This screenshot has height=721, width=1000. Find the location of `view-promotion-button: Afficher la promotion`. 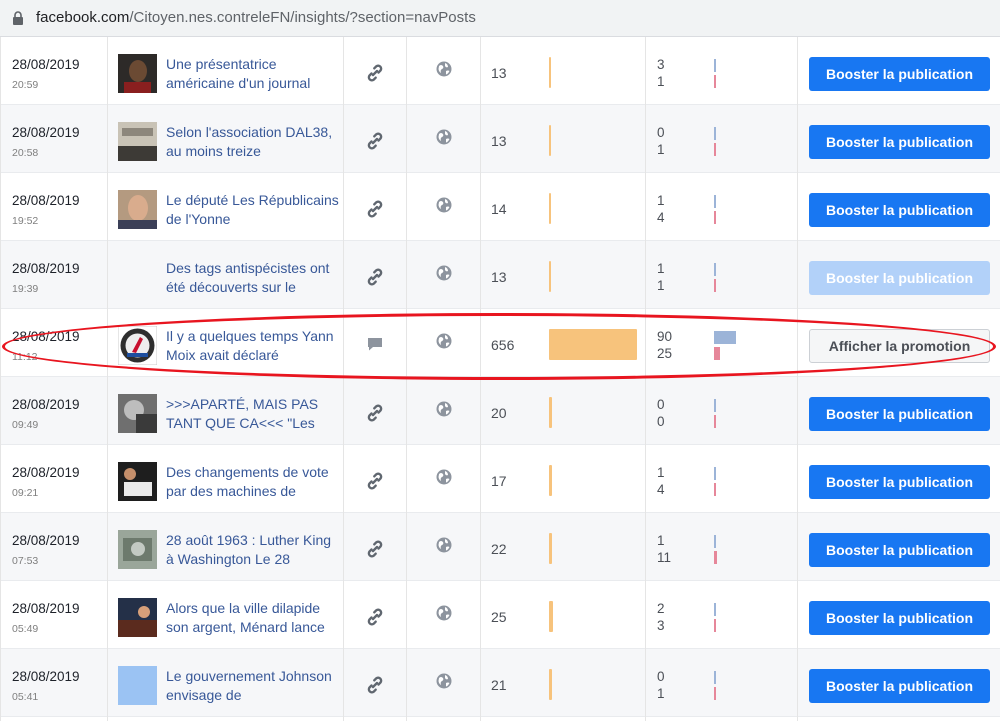

view-promotion-button: Afficher la promotion is located at coordinates (899, 346).